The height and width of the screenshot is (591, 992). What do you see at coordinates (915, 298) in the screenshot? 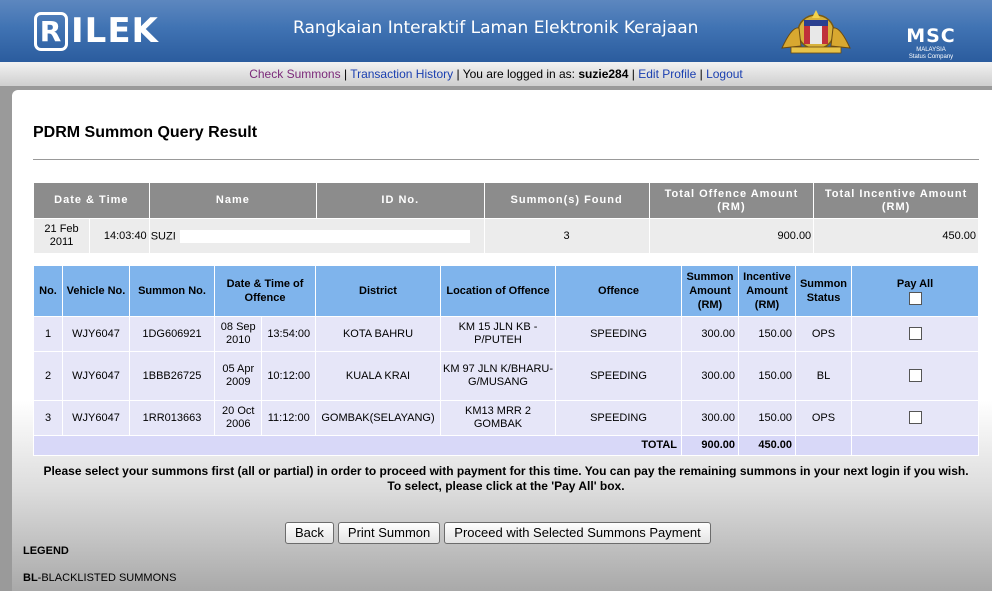
I see `pay-all-checkbox` at bounding box center [915, 298].